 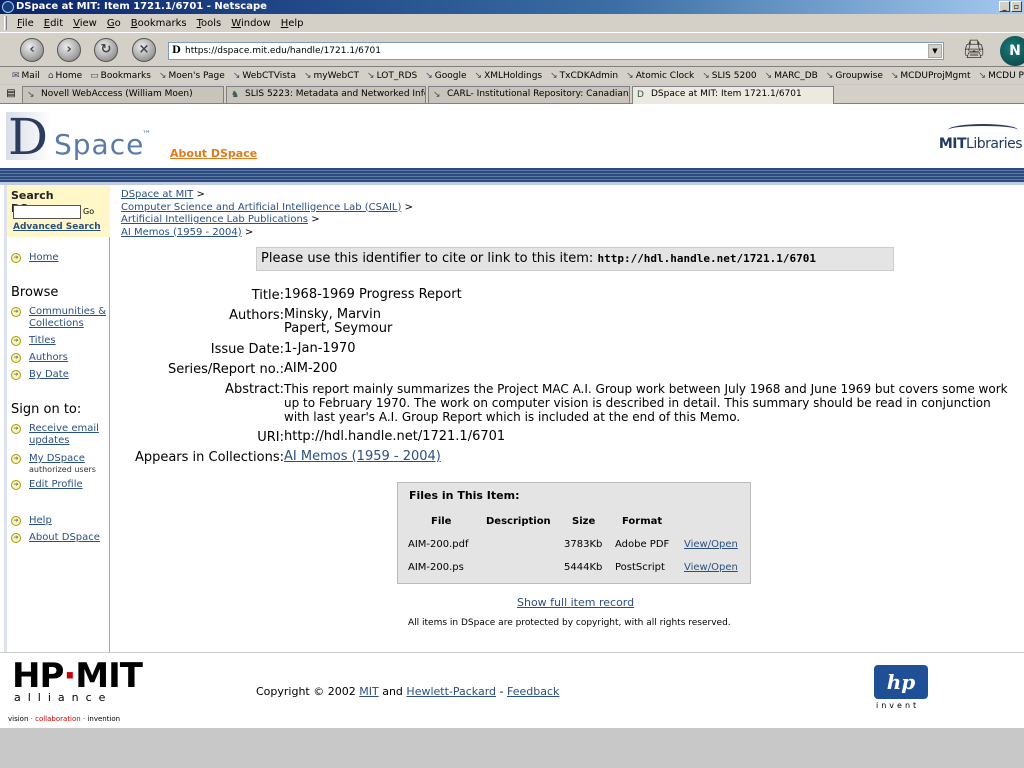 I want to click on forward-icon: ›, so click(x=69, y=50).